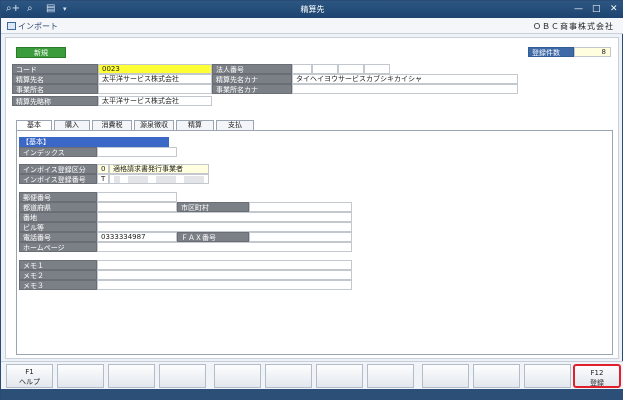  I want to click on memo2-label: メモ２, so click(58, 275).